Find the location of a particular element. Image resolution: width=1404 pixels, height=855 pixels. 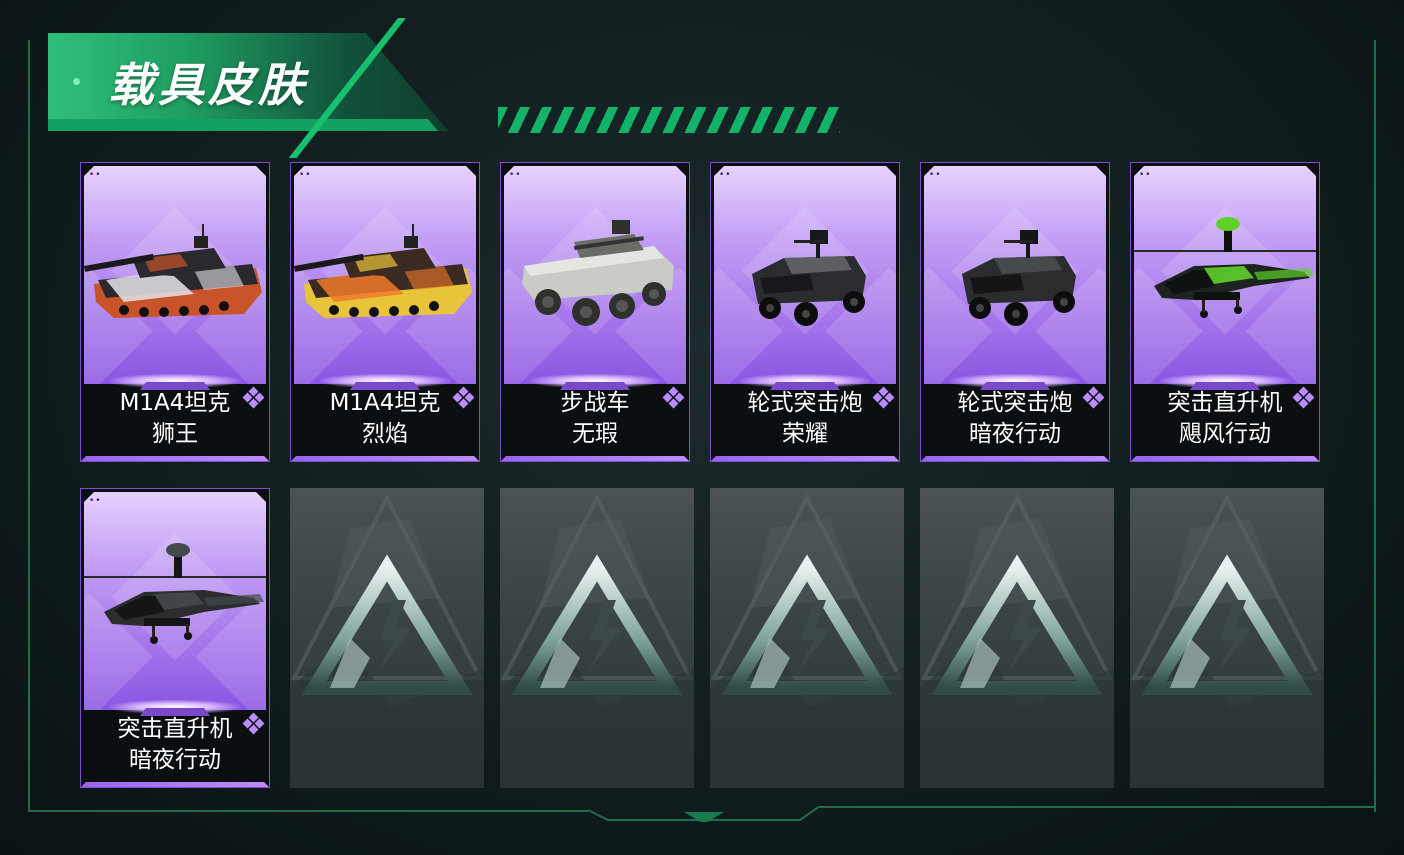

header-underline is located at coordinates (243, 125).